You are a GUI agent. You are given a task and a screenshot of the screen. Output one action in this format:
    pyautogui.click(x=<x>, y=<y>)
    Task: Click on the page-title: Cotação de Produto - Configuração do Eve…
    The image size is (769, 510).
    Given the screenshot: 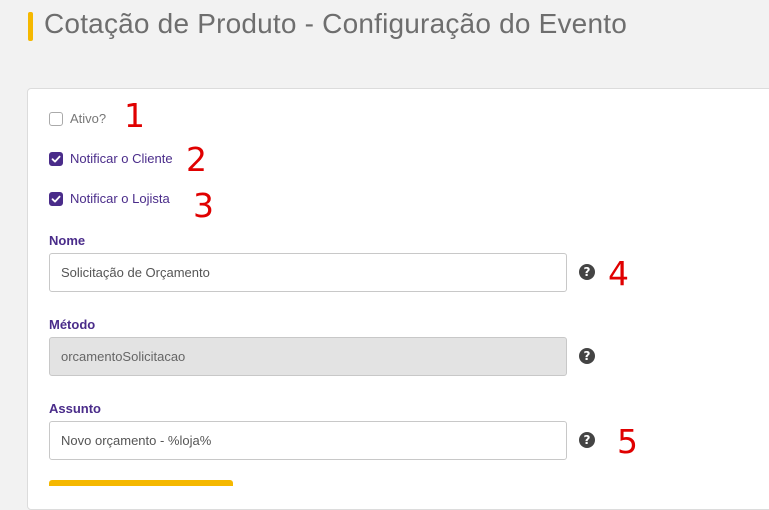 What is the action you would take?
    pyautogui.click(x=335, y=23)
    